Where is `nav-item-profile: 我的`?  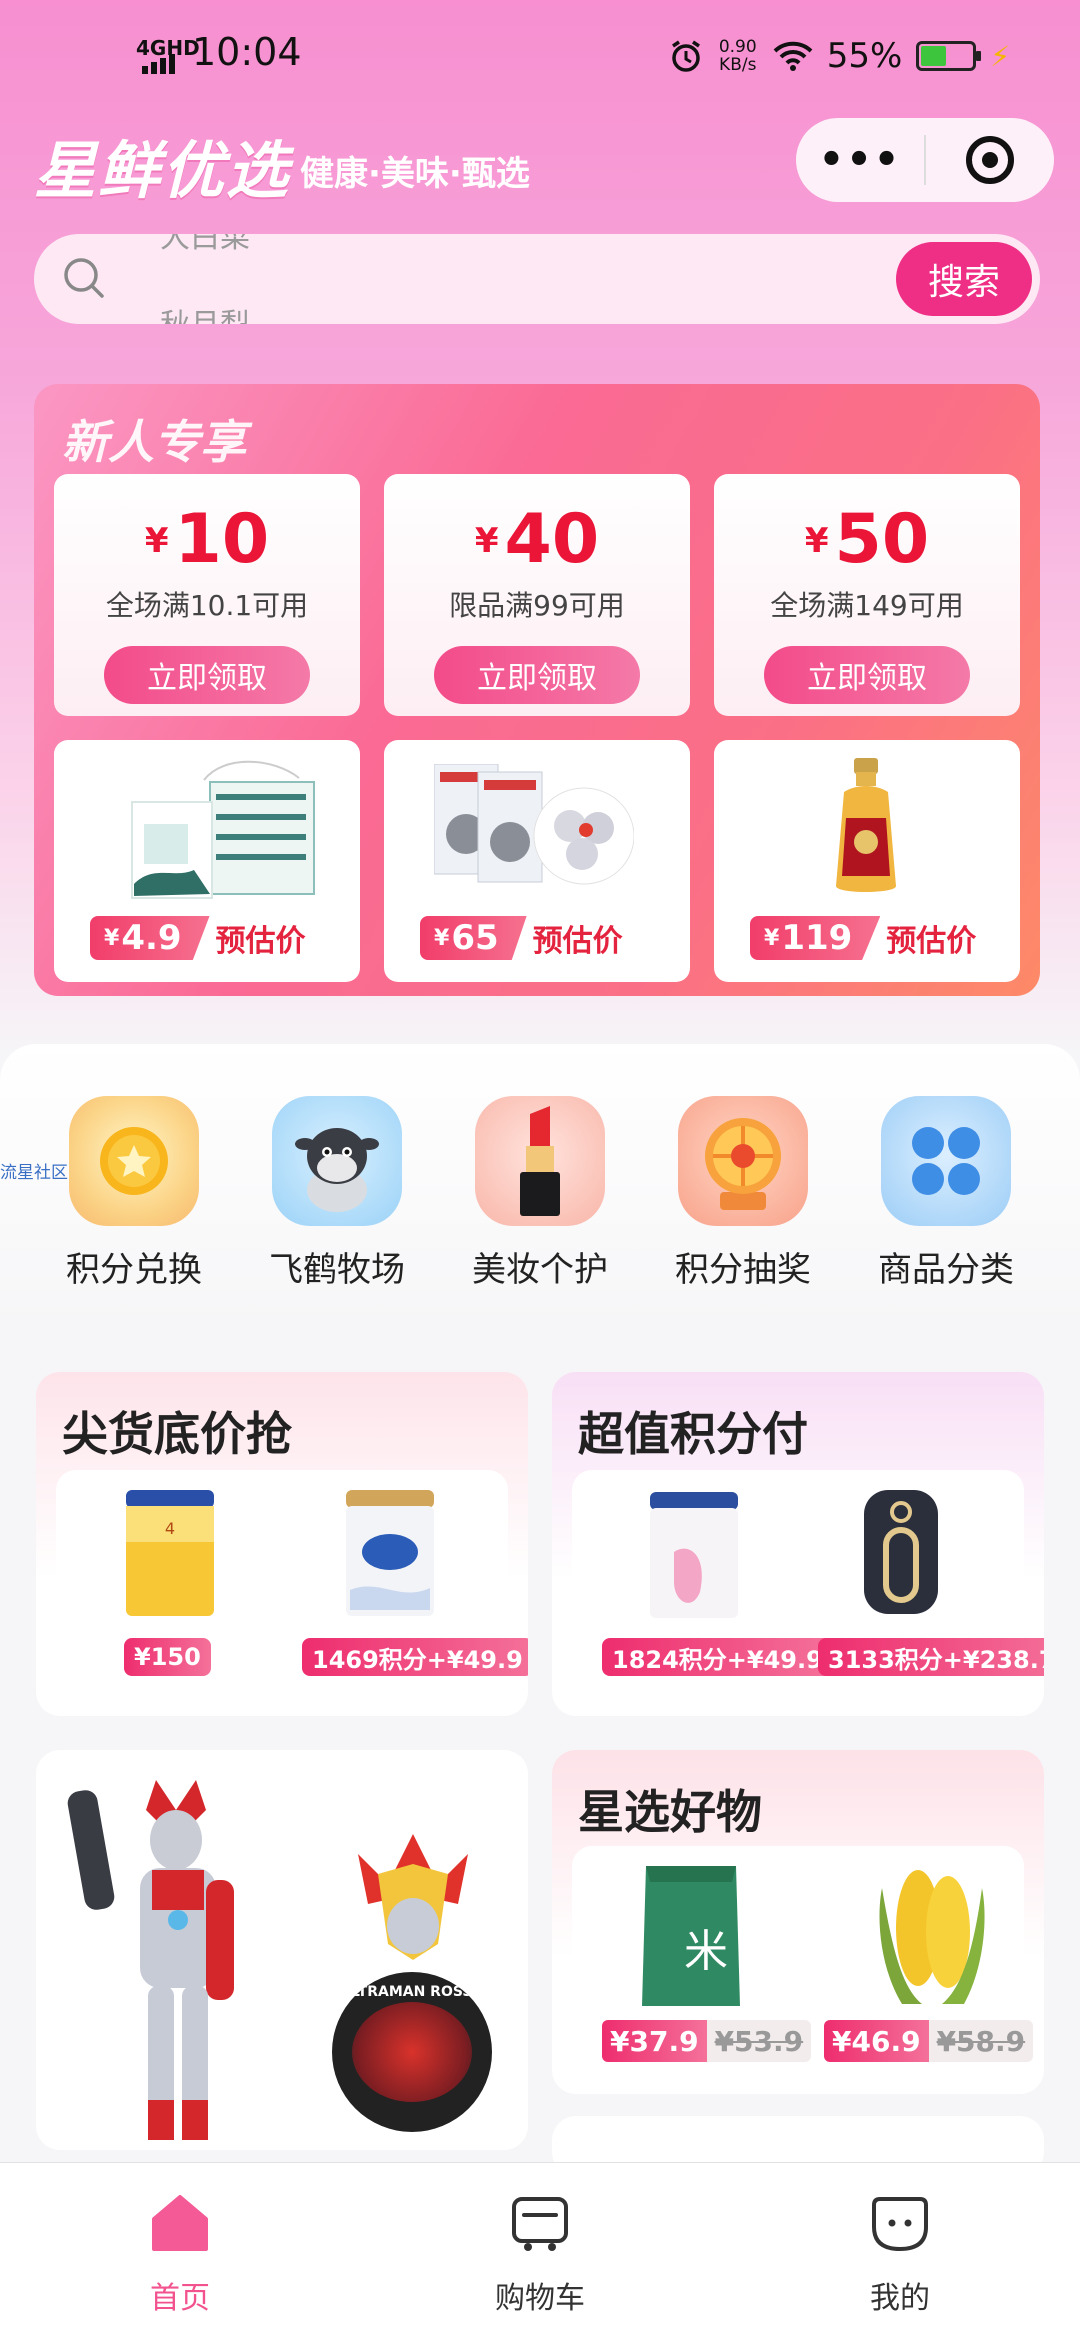
nav-item-profile: 我的 is located at coordinates (900, 2251).